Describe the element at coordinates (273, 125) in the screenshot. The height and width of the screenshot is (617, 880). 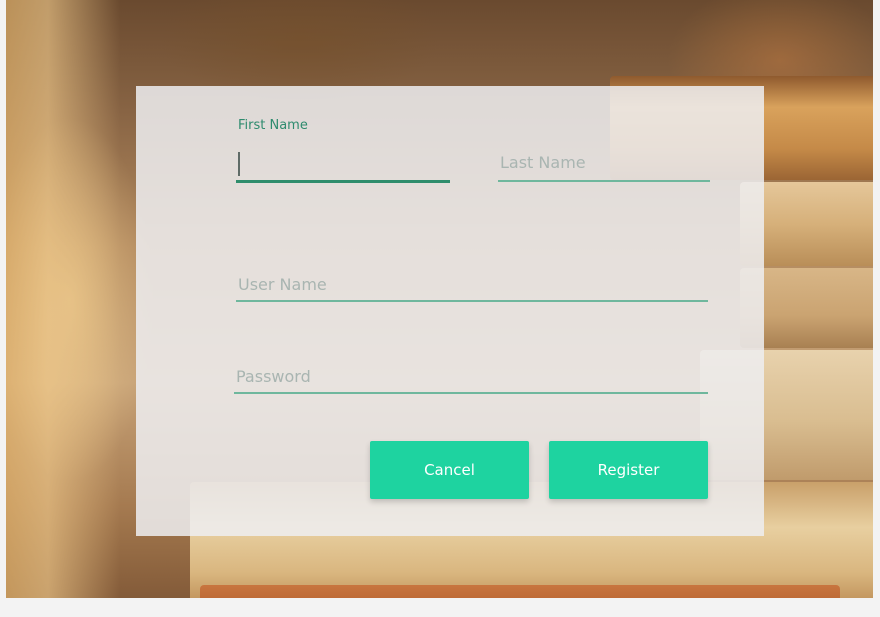
I see `first-name-label: First Name` at that location.